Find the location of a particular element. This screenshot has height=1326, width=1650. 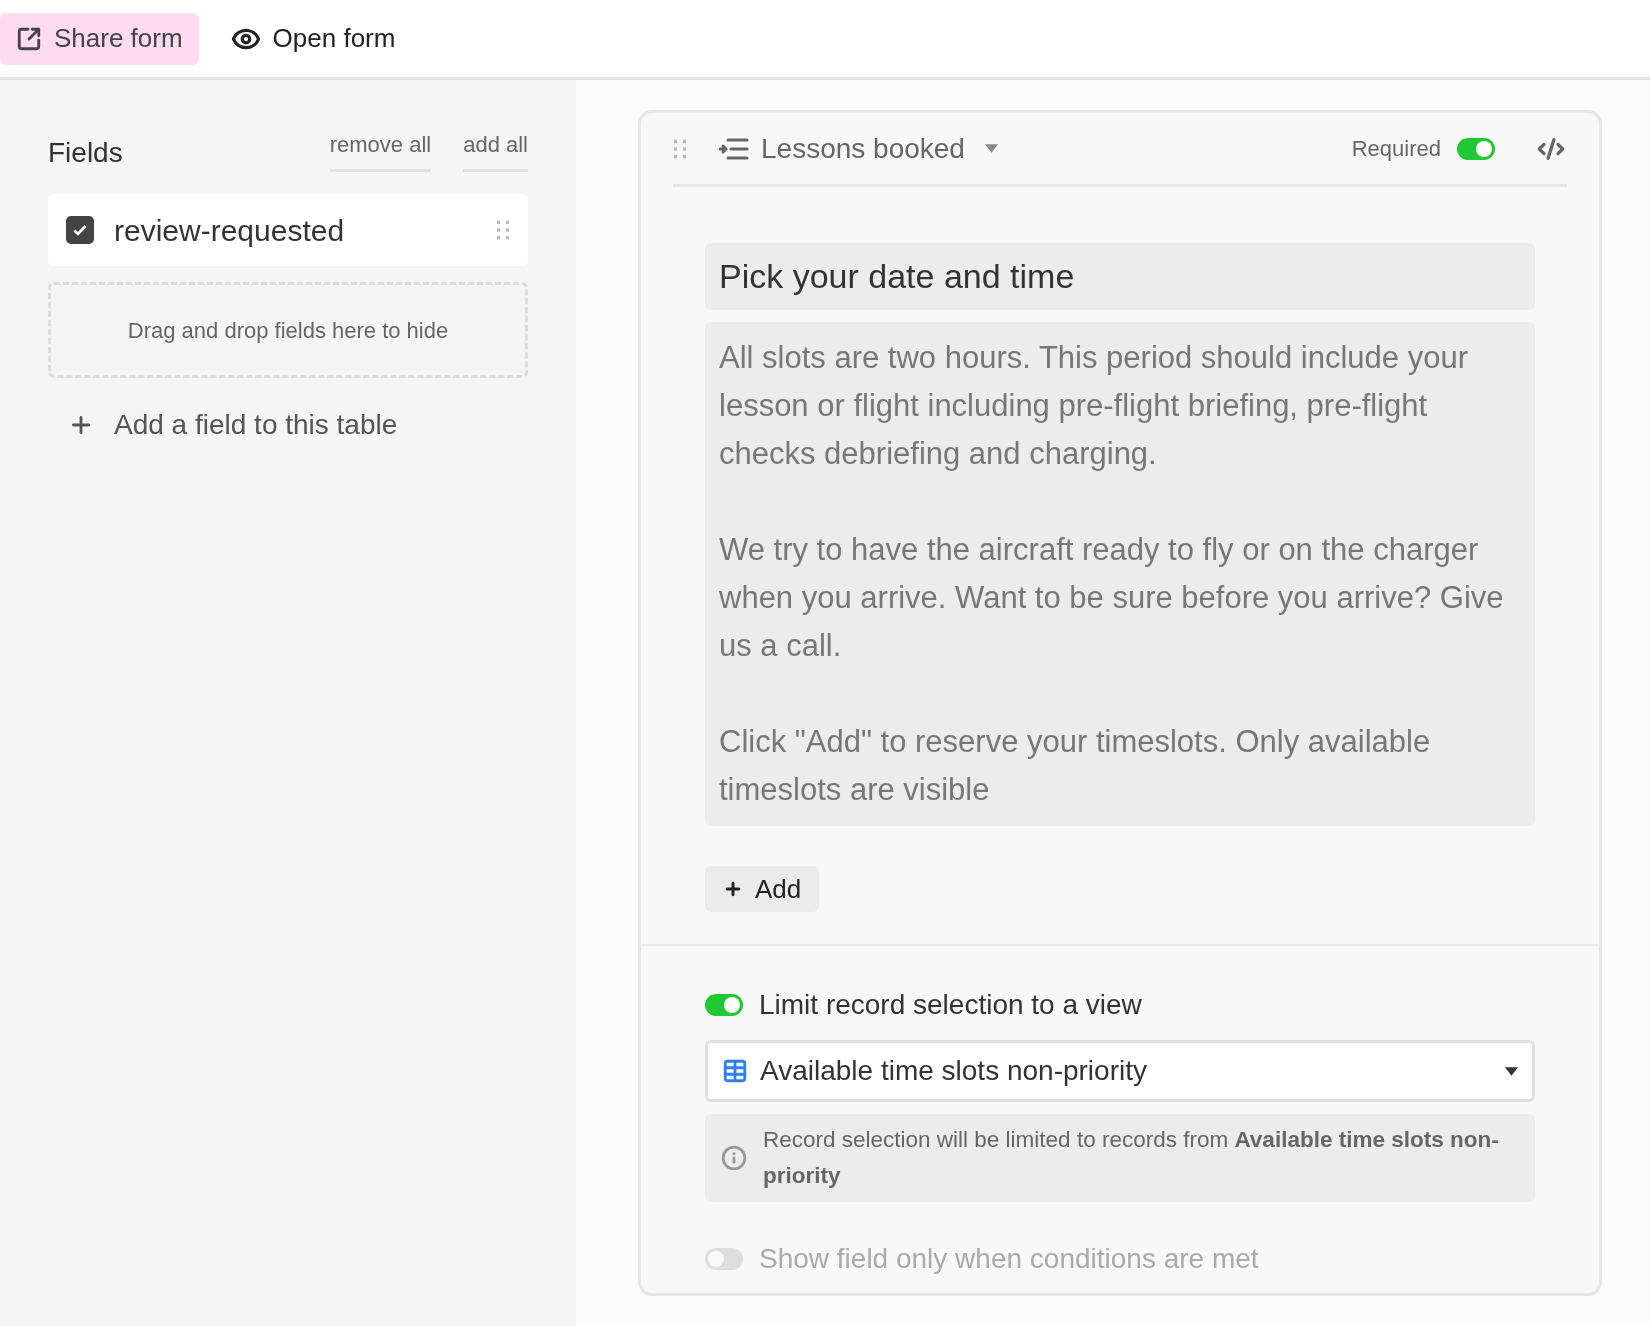

field-action-link: add all is located at coordinates (495, 150).